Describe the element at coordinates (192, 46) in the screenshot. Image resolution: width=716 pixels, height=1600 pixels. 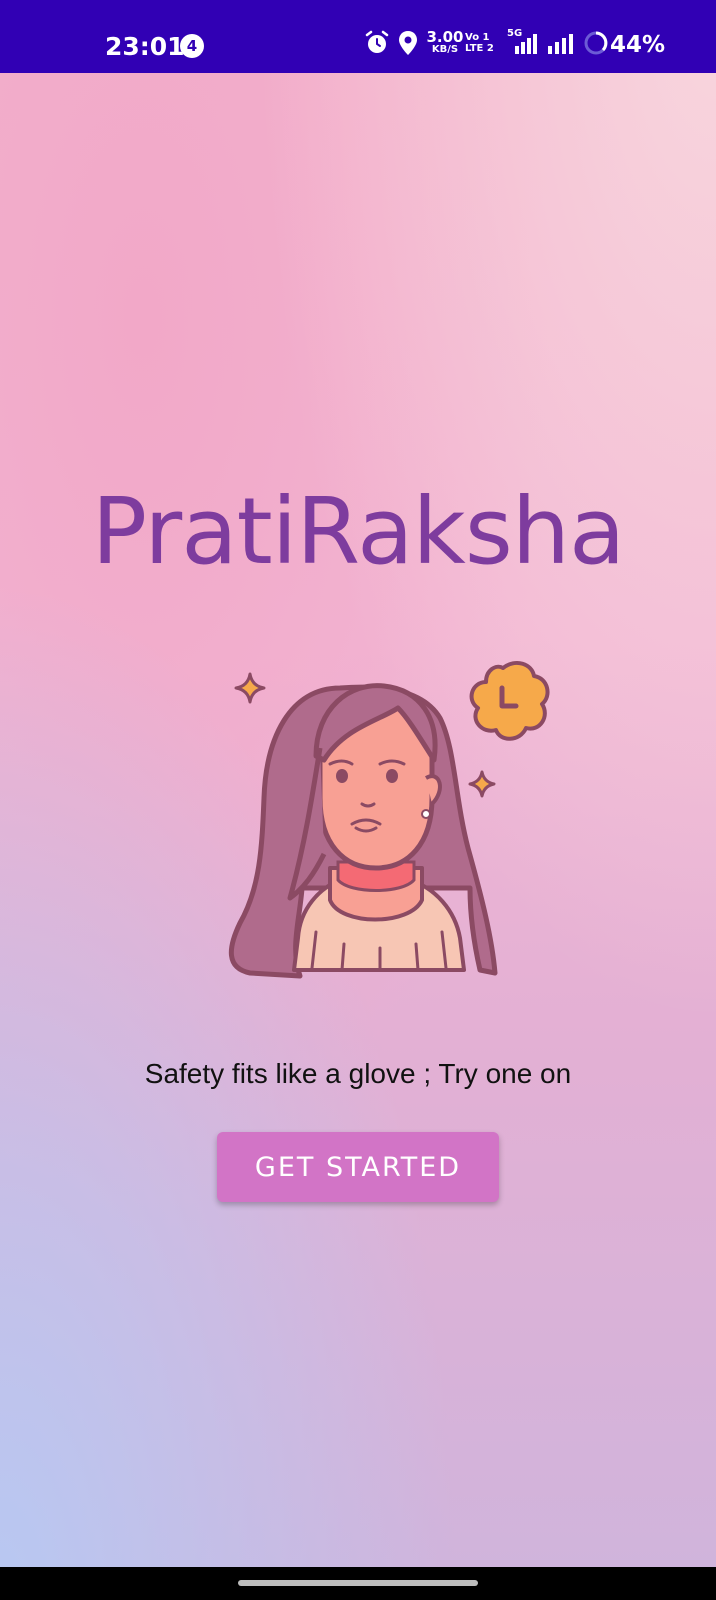
I see `notification-count-badge: 4` at that location.